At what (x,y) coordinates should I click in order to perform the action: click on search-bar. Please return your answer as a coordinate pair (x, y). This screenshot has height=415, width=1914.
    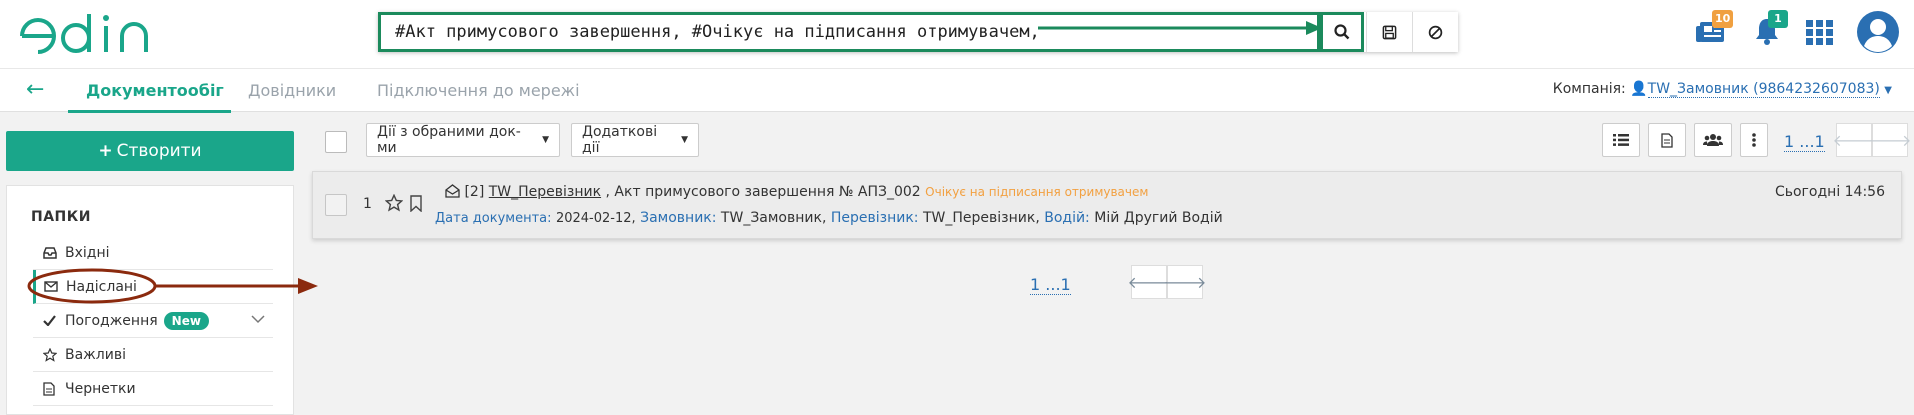
    Looking at the image, I should click on (918, 32).